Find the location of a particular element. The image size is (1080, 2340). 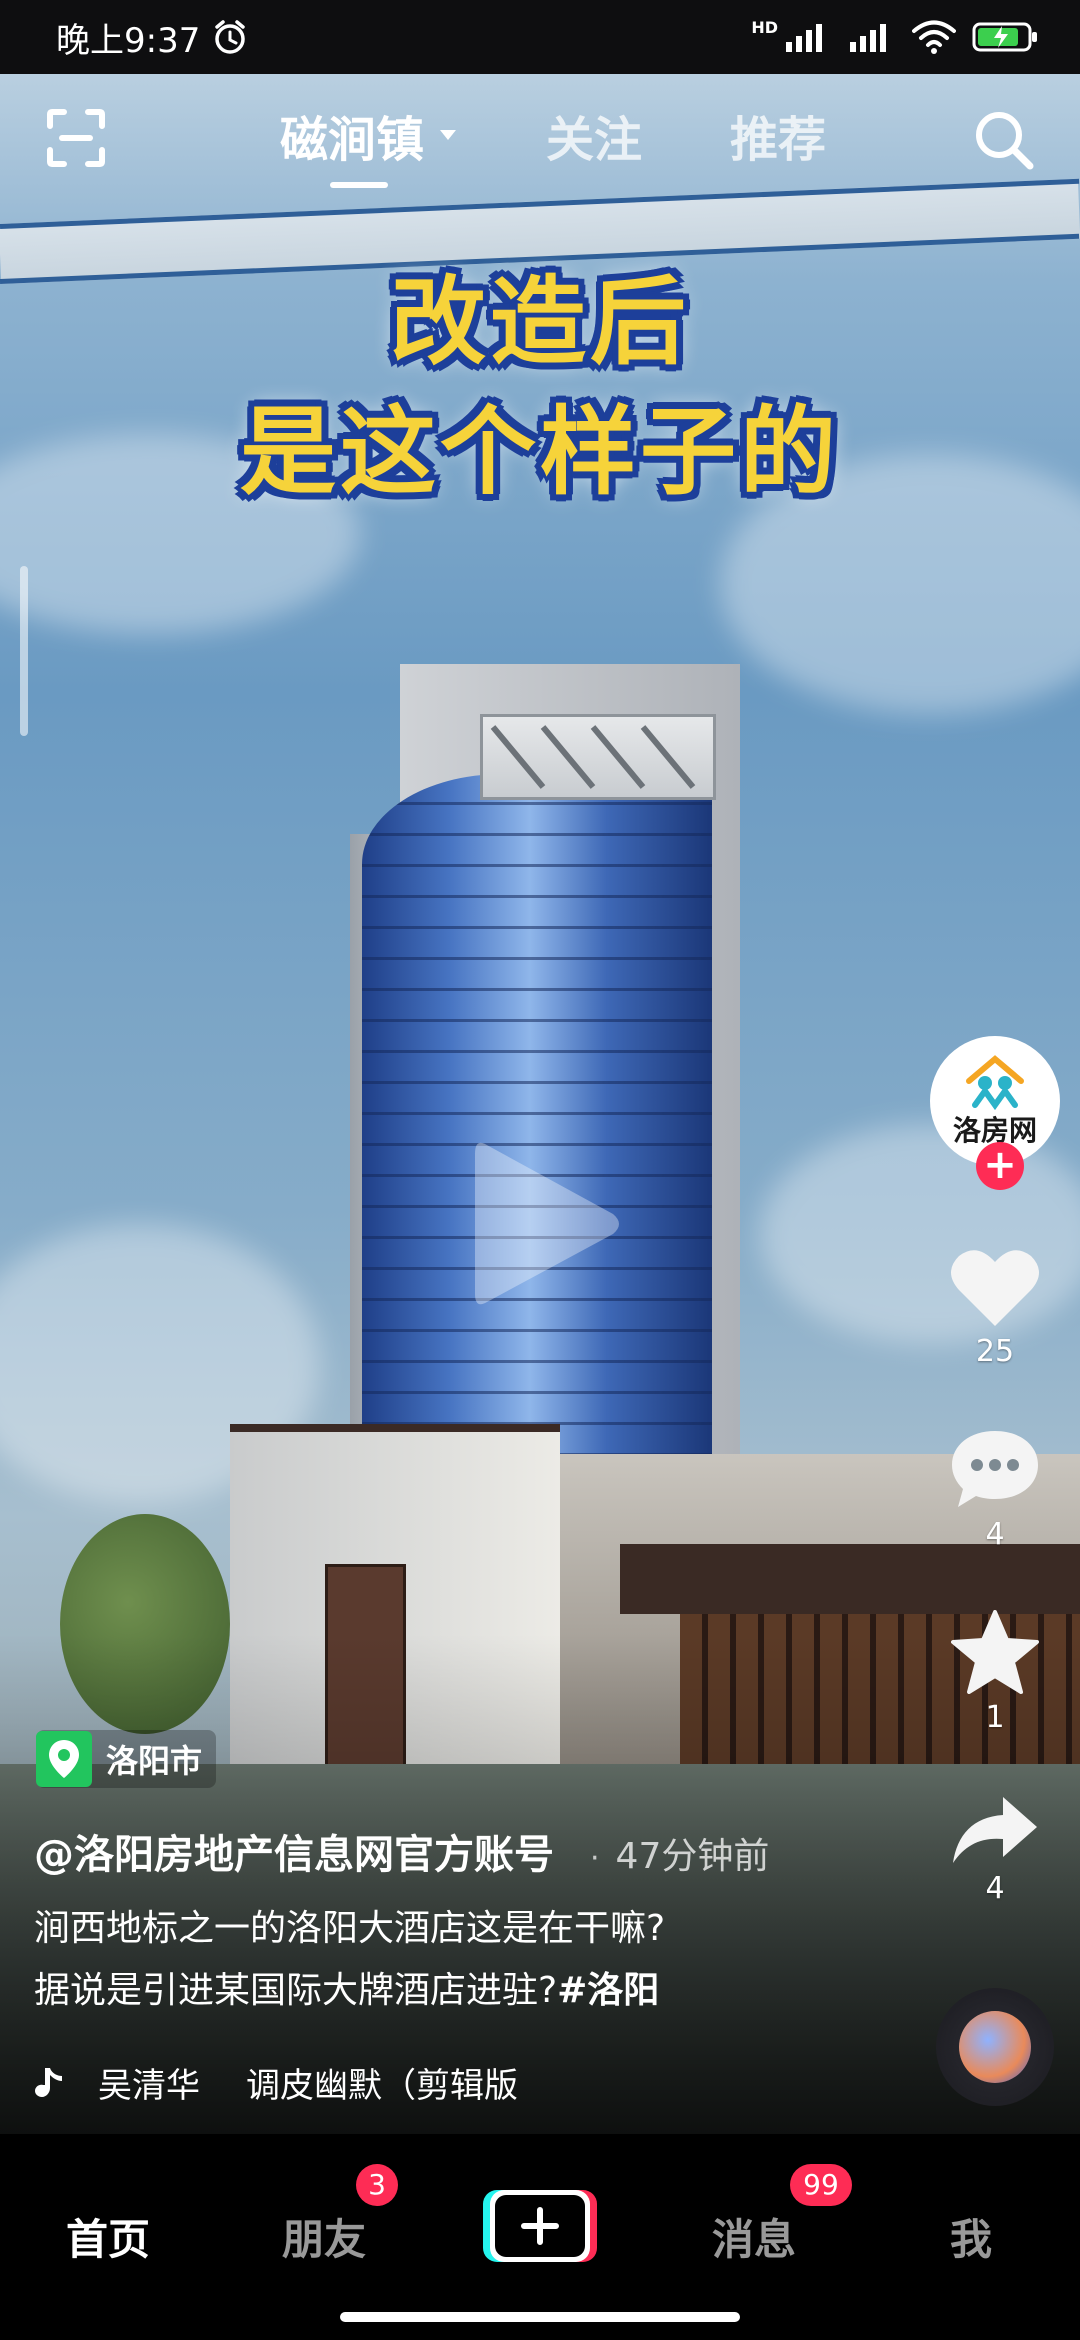

friends-badge: 3 is located at coordinates (377, 2185).